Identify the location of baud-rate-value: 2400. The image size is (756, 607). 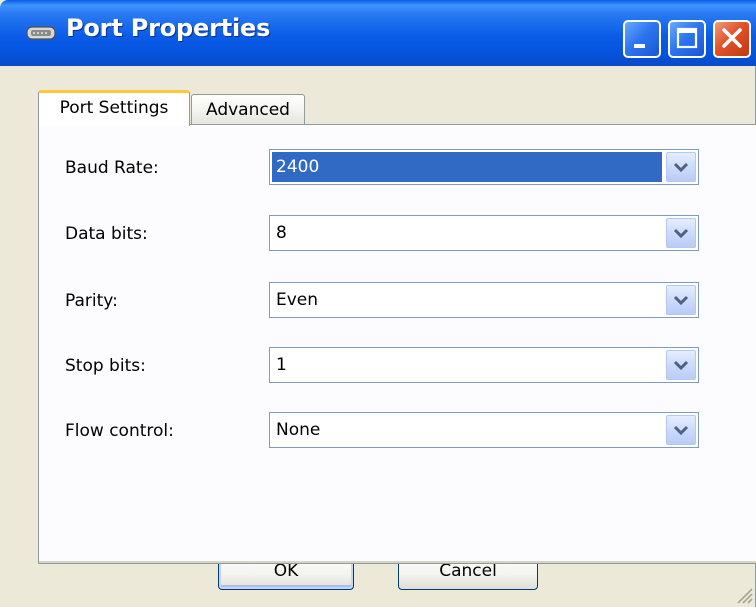
(467, 167).